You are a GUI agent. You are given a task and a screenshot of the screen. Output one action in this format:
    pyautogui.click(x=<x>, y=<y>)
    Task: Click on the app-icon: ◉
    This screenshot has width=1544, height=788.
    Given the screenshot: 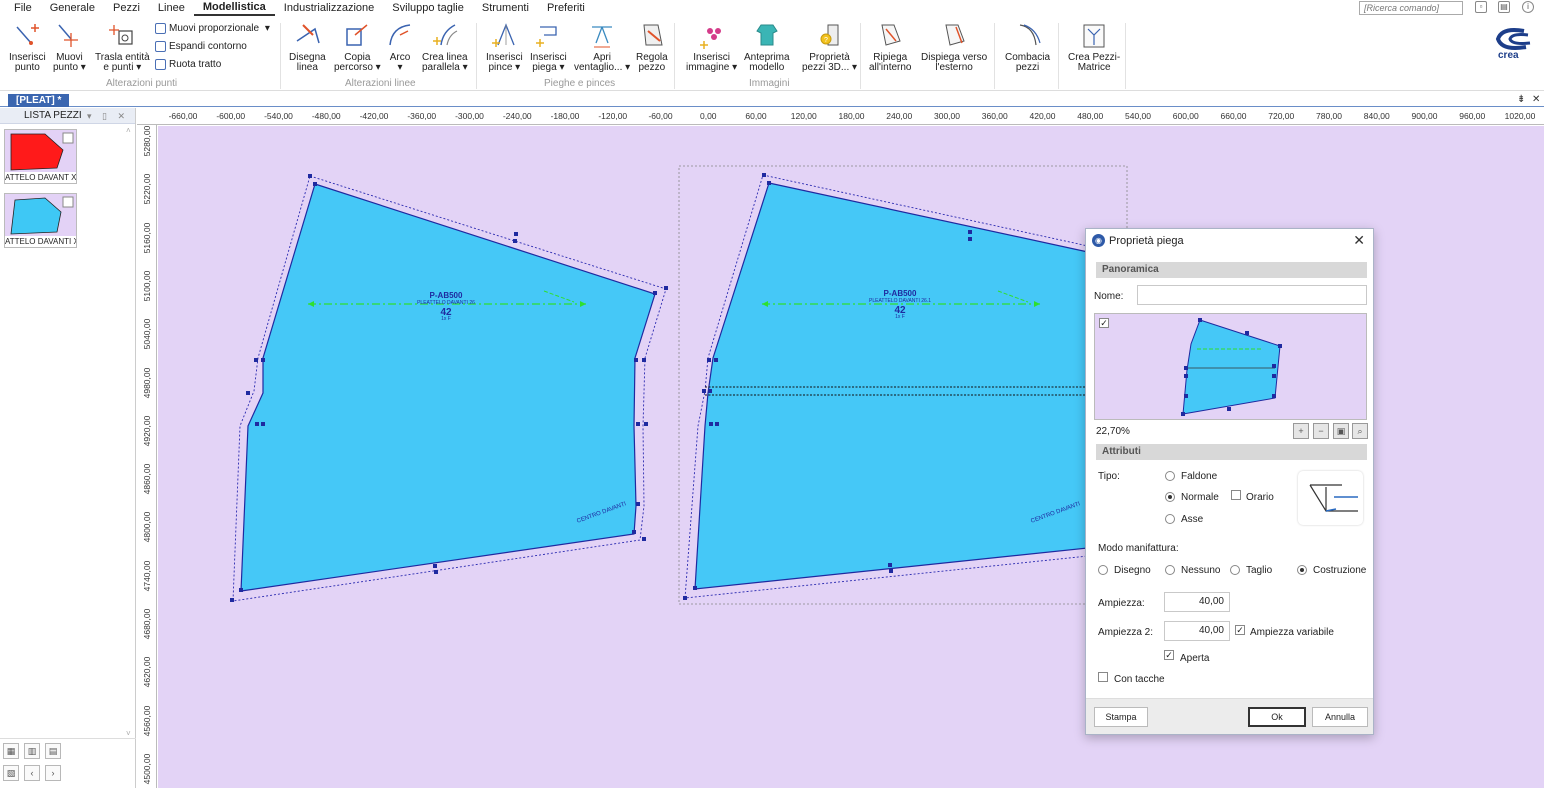 What is the action you would take?
    pyautogui.click(x=1098, y=240)
    